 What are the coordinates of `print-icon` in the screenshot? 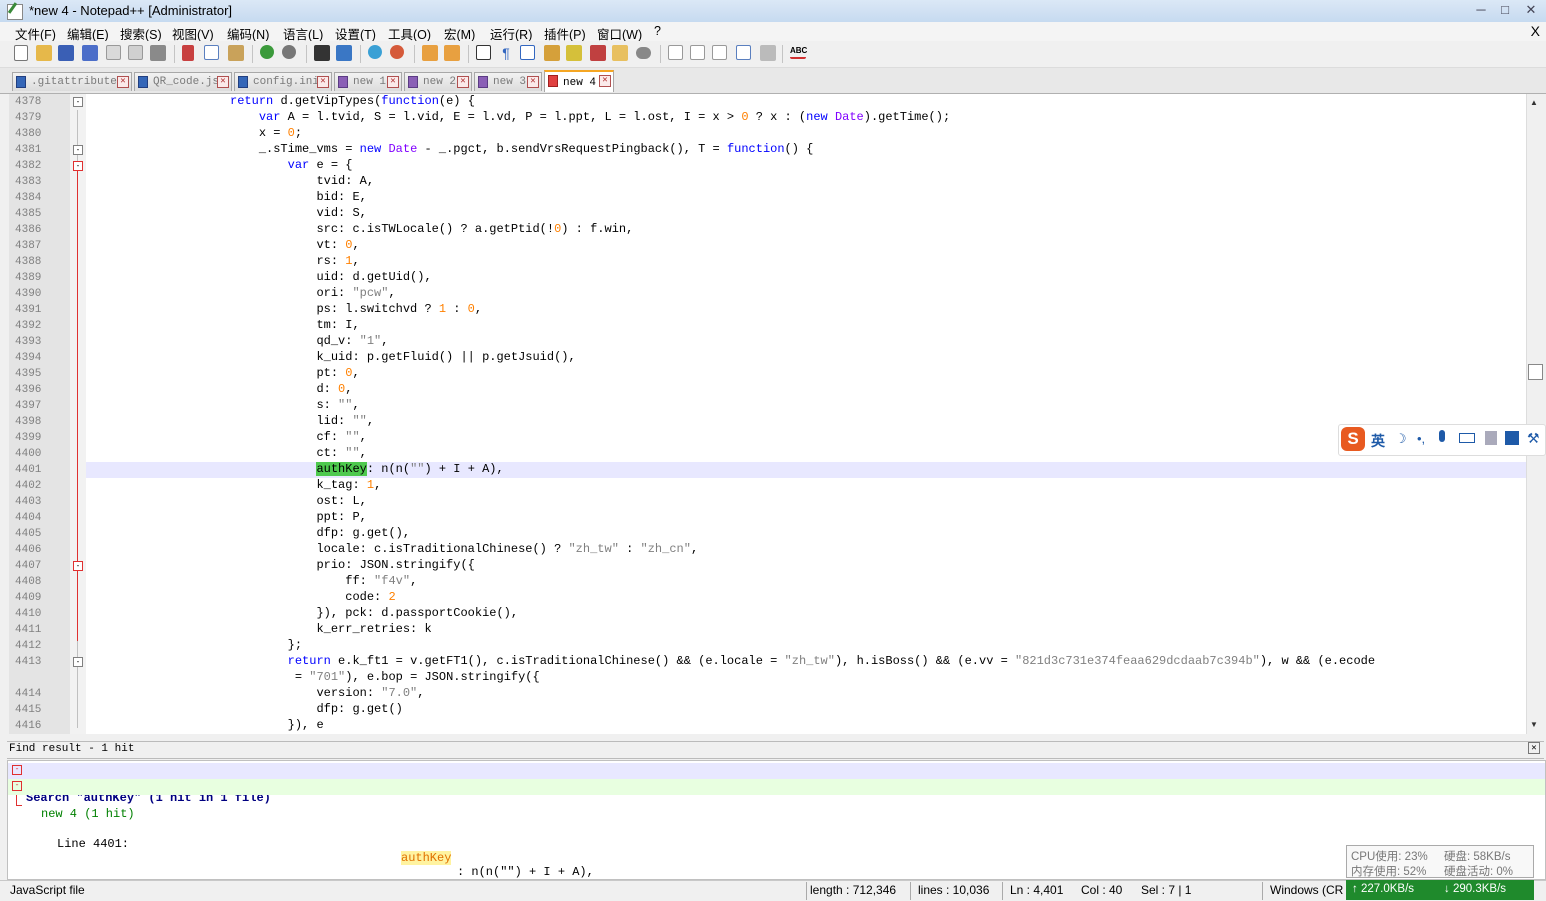 It's located at (158, 53).